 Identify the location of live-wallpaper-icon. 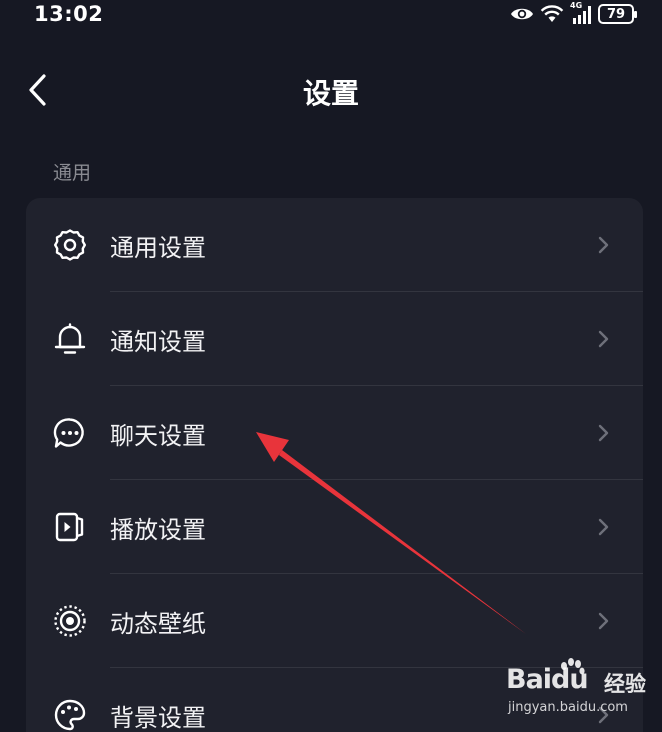
(70, 621).